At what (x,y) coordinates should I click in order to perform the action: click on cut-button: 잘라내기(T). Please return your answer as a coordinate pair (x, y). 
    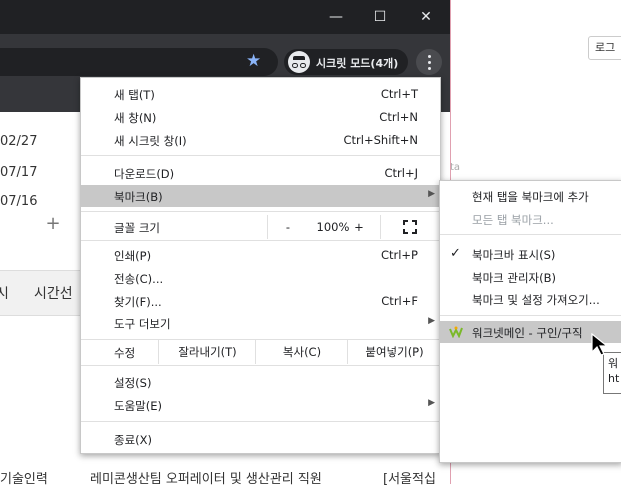
    Looking at the image, I should click on (207, 352).